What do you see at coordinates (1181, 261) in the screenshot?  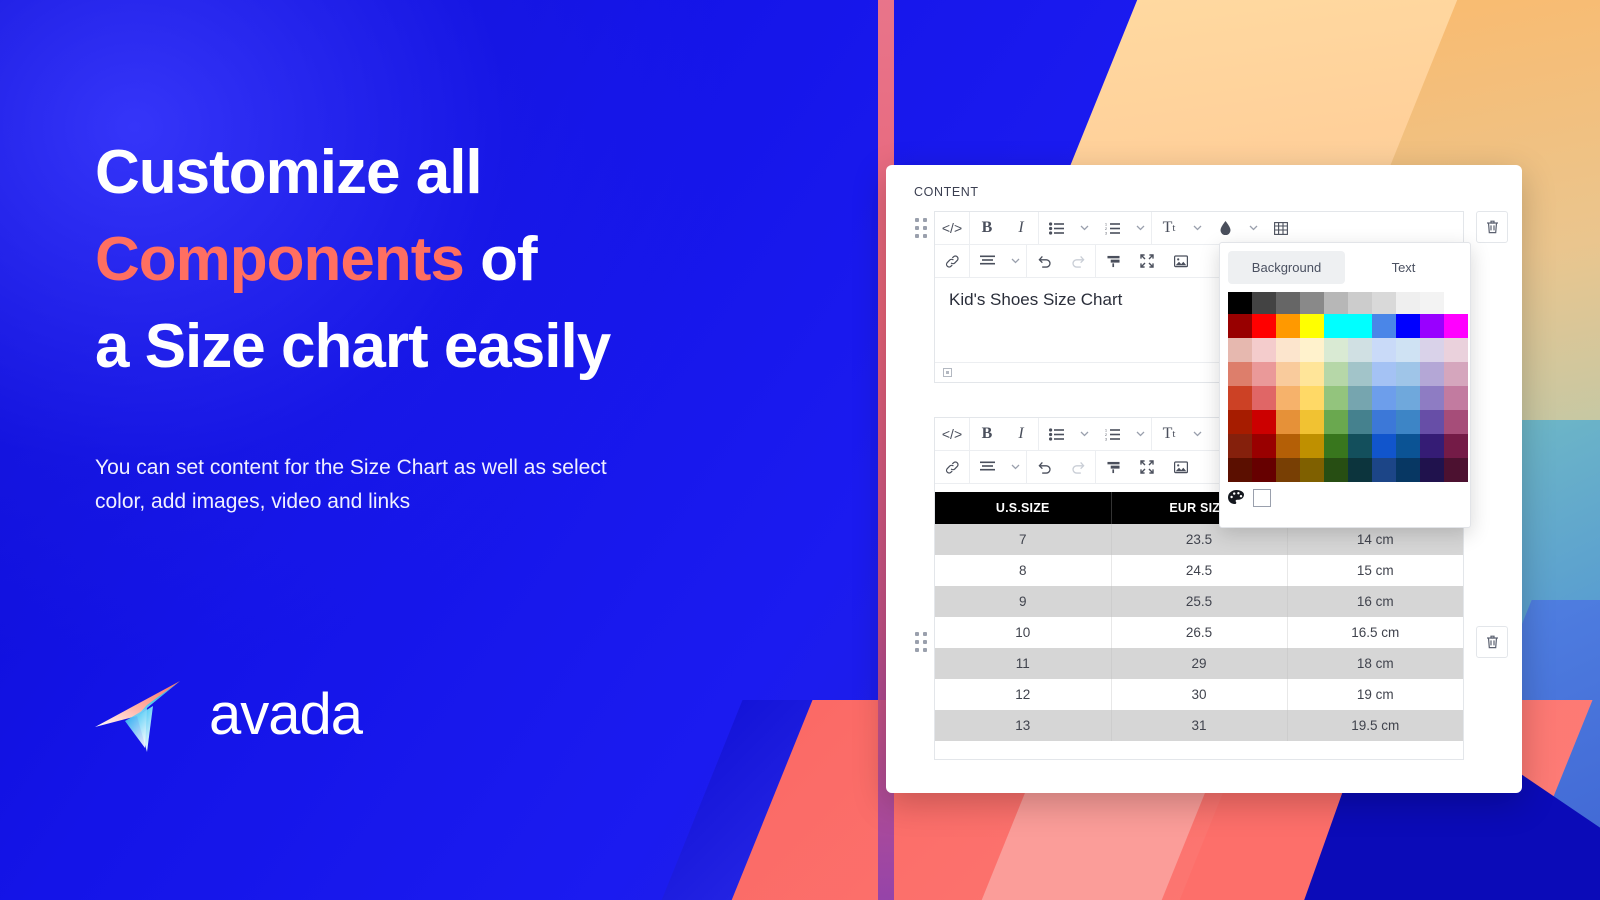 I see `image-icon` at bounding box center [1181, 261].